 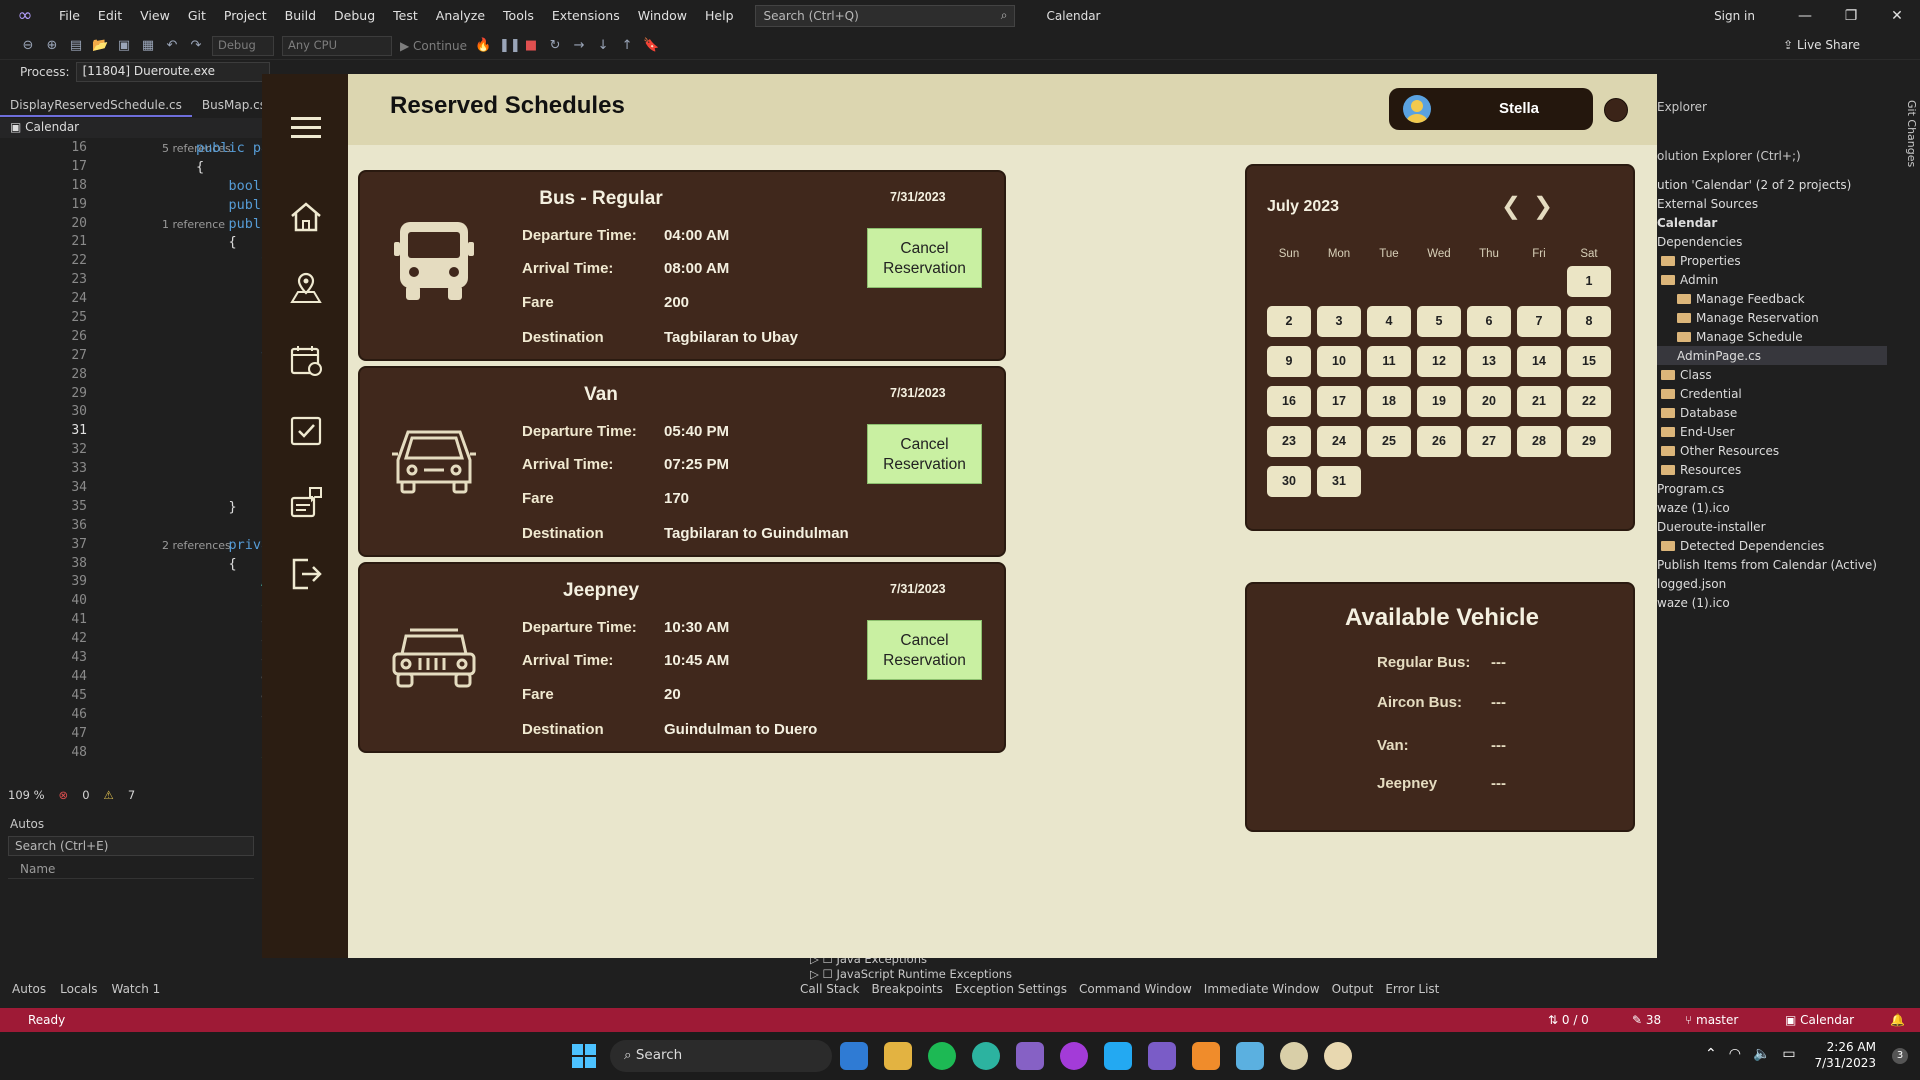 I want to click on edit-count: ✎ 38, so click(x=1646, y=1020).